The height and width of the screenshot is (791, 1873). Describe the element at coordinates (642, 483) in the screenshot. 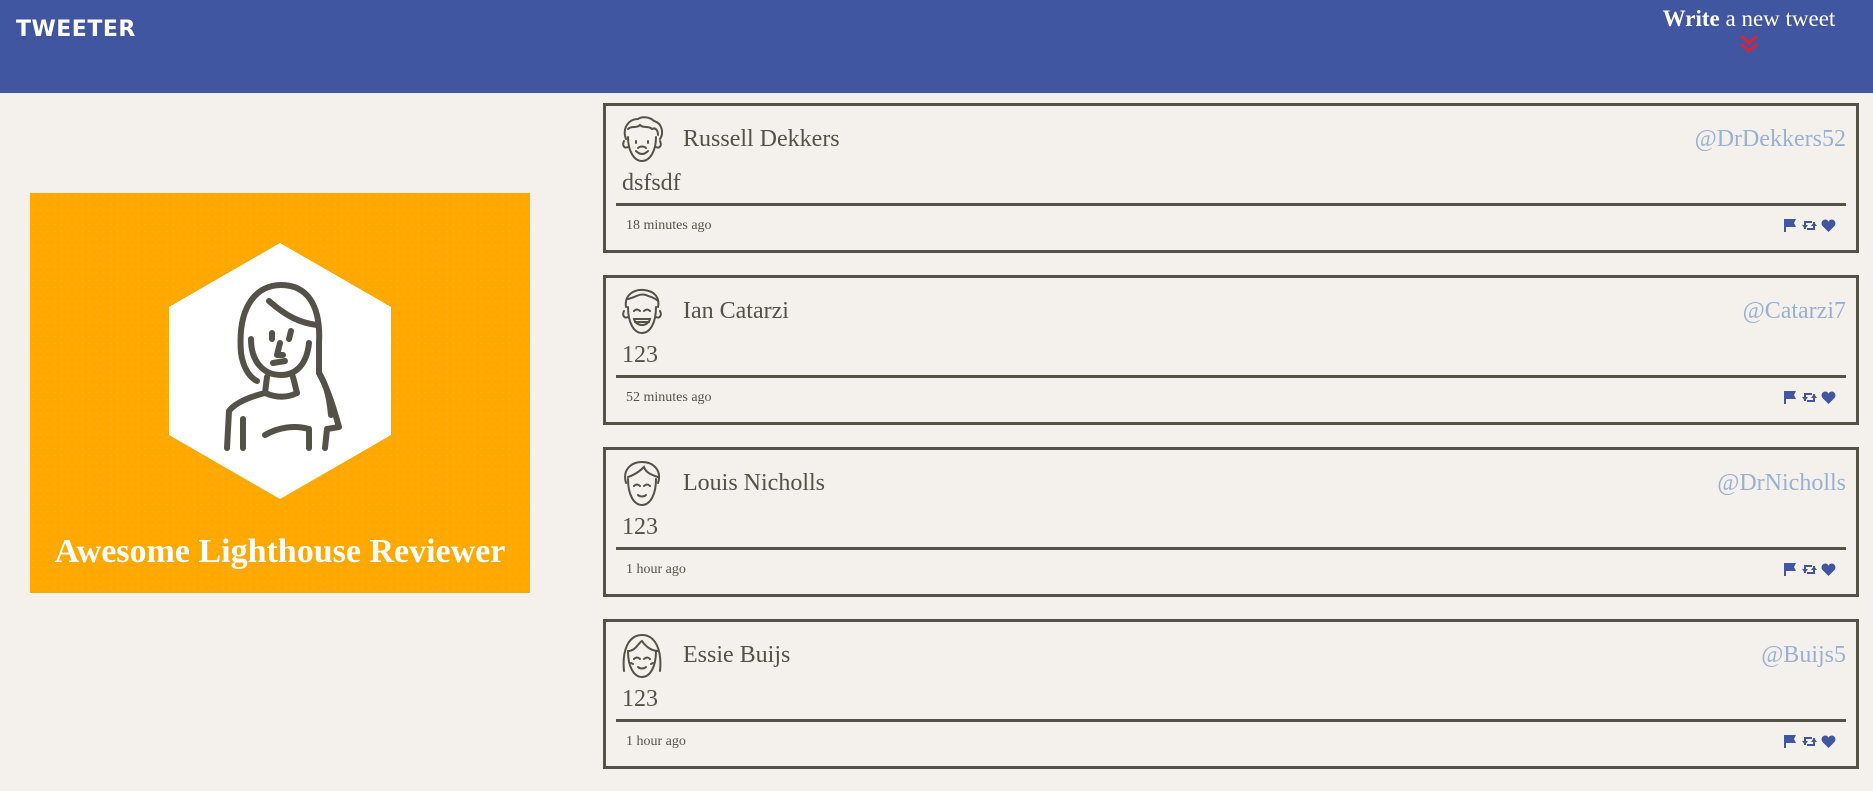

I see `man-avatar-icon` at that location.